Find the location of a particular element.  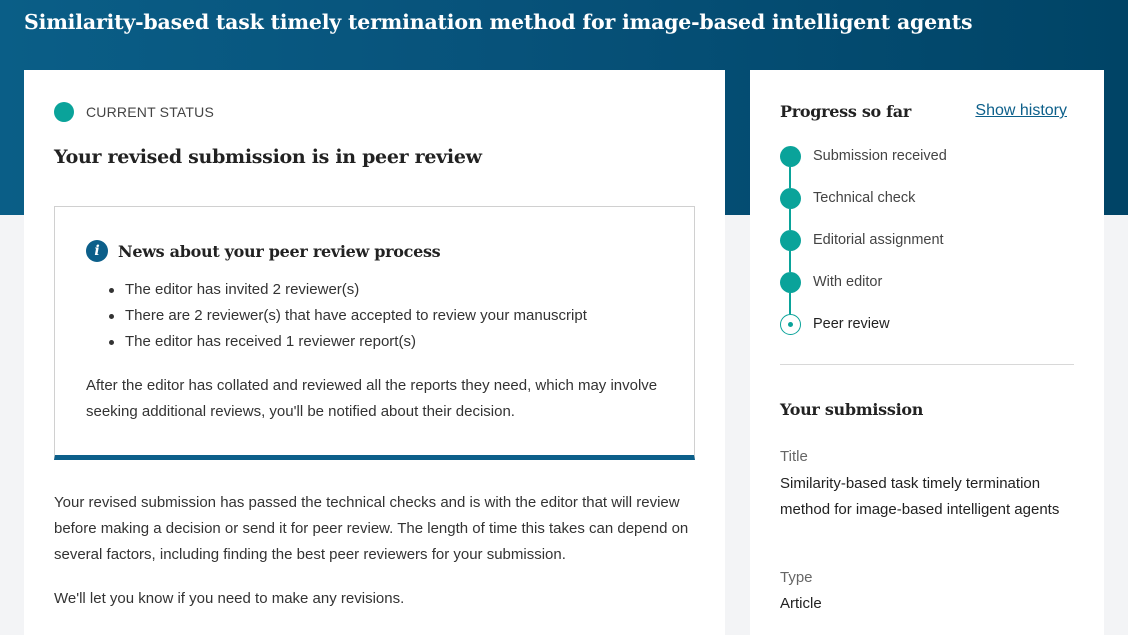

step-label: With editor is located at coordinates (848, 282).